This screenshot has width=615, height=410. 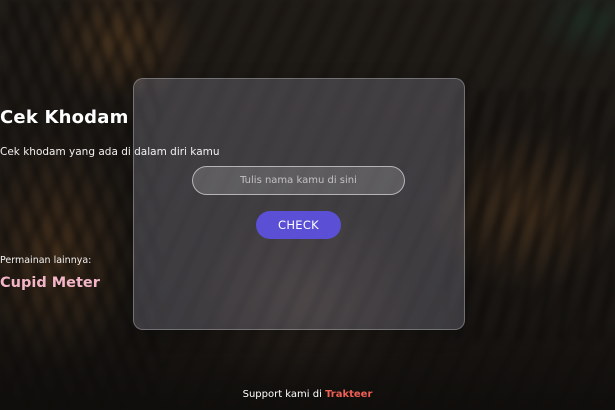 I want to click on subtitle: Cek khodam yang ada di dalam diri kamu, so click(x=110, y=152).